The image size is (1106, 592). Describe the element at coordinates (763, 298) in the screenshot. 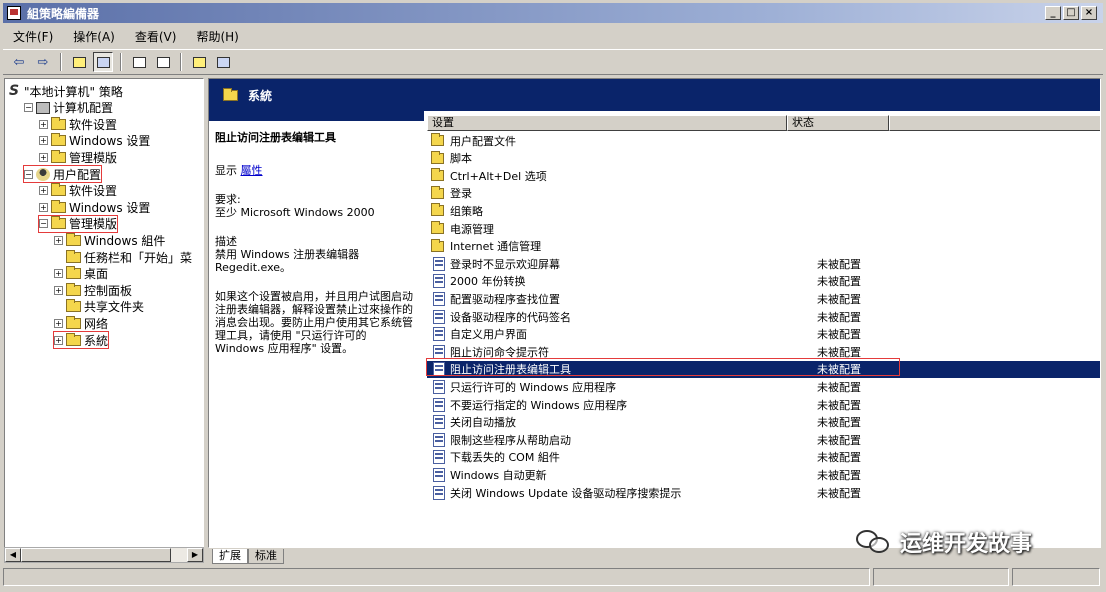

I see `list-item: 配置驱动程序查找位置 未被配置` at that location.